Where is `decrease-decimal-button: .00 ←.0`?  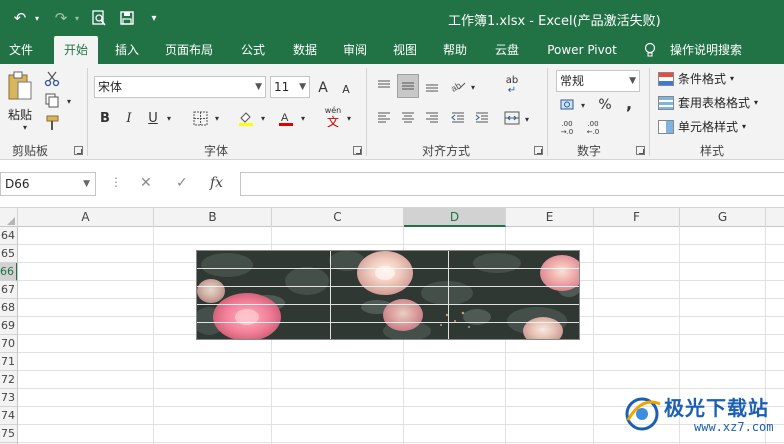 decrease-decimal-button: .00 ←.0 is located at coordinates (593, 128).